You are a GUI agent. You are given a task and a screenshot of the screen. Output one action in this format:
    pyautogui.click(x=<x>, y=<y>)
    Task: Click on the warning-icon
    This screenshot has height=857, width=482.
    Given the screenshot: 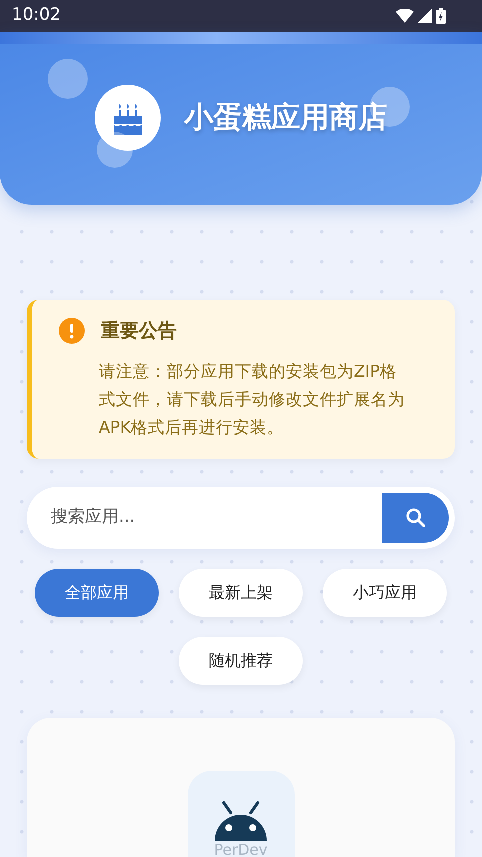 What is the action you would take?
    pyautogui.click(x=72, y=331)
    